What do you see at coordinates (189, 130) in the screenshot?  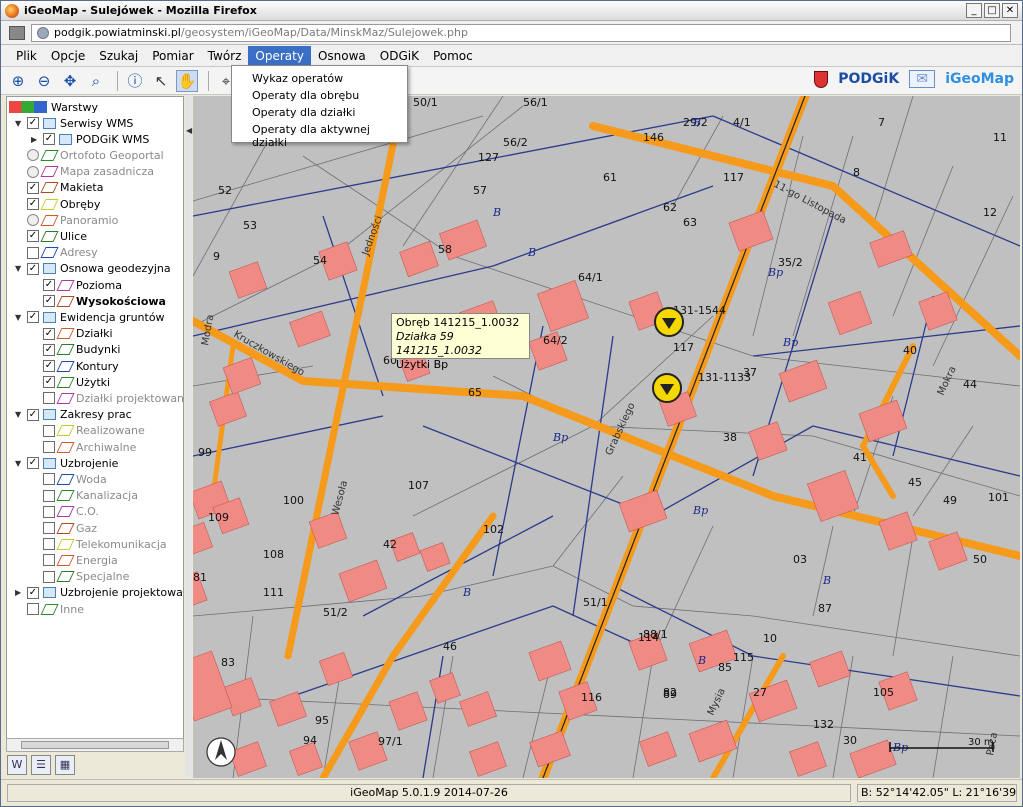 I see `collapse-arrow-icon: ◀` at bounding box center [189, 130].